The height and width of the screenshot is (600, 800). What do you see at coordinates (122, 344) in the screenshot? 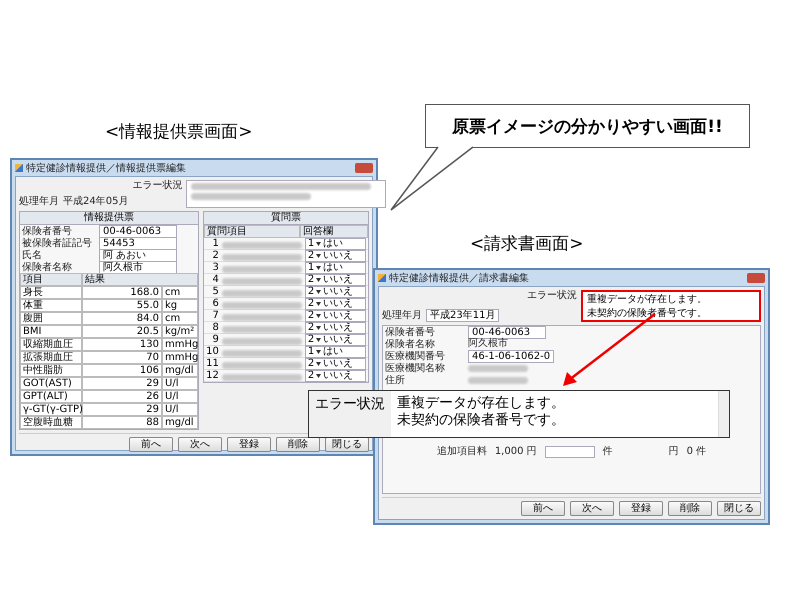
I see `table-cell: 130` at bounding box center [122, 344].